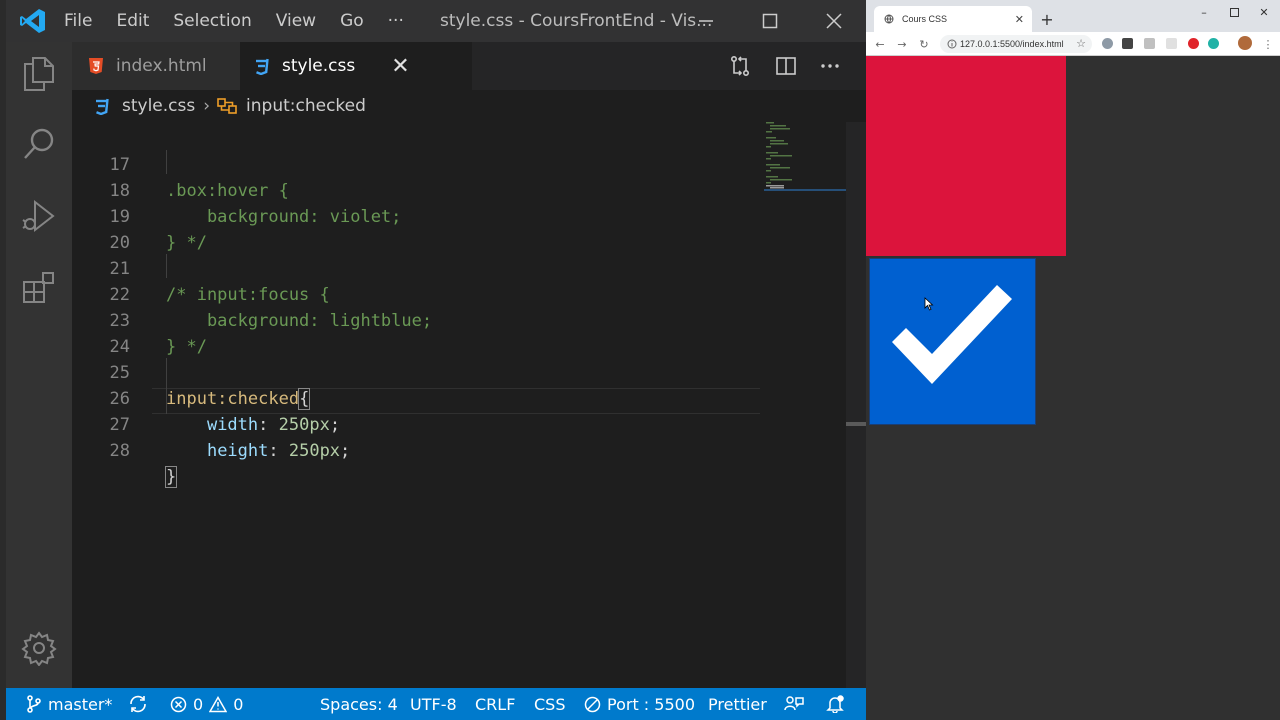 The width and height of the screenshot is (1280, 720). I want to click on browser-tab: Cours CSS ✕, so click(953, 19).